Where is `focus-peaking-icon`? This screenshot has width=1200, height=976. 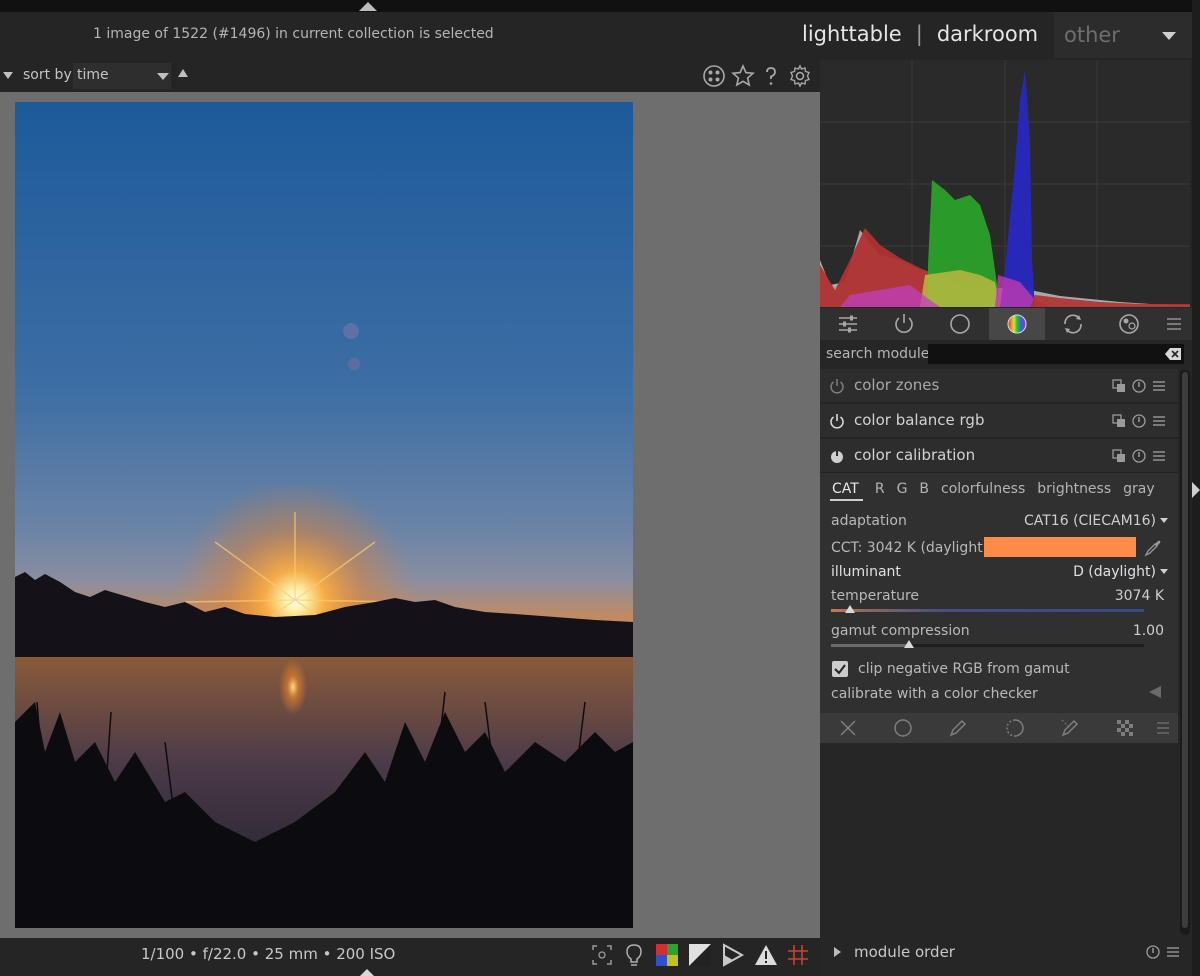
focus-peaking-icon is located at coordinates (602, 955).